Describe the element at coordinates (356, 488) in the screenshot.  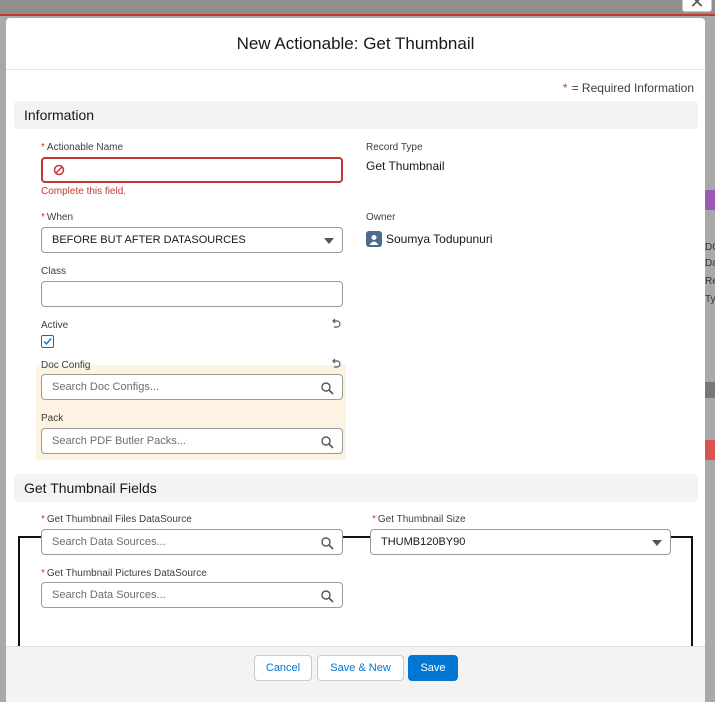
I see `section-thumbnail-header: Get Thumbnail Fields` at that location.